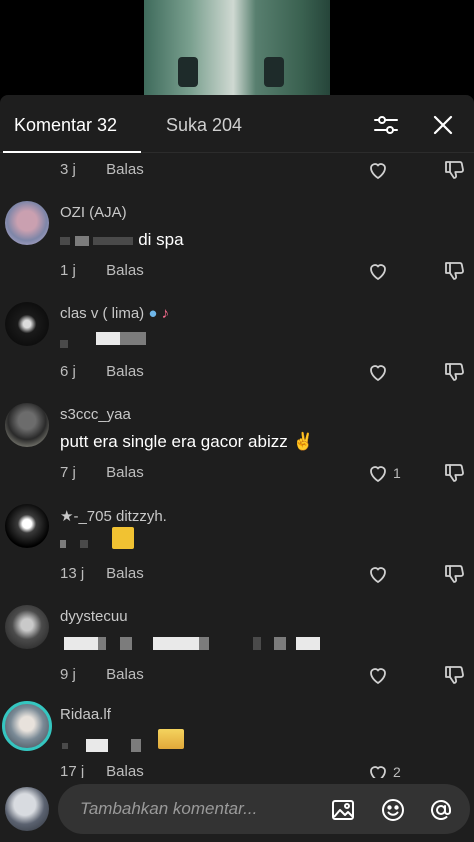 The image size is (474, 842). I want to click on image-icon, so click(343, 810).